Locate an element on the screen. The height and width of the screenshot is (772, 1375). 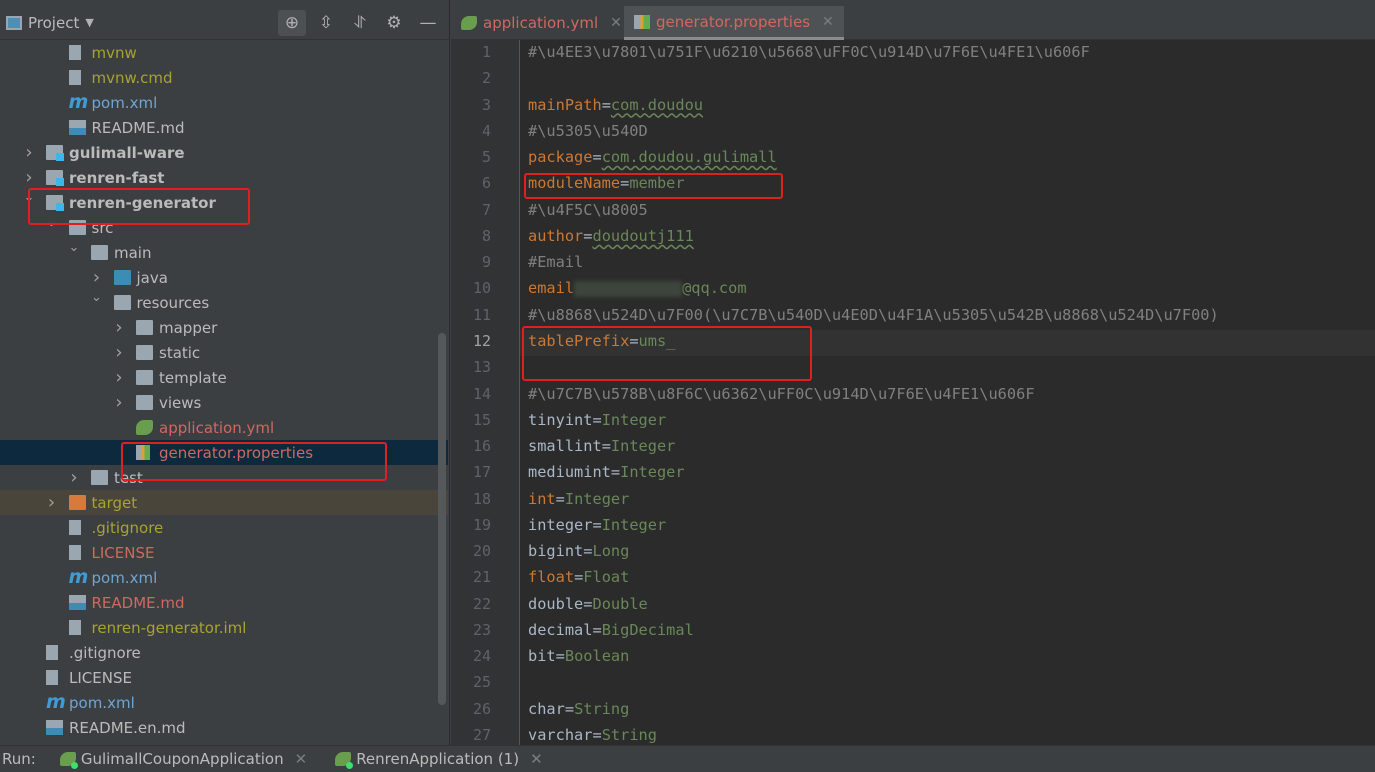
tree-item-label: README.md is located at coordinates (138, 127).